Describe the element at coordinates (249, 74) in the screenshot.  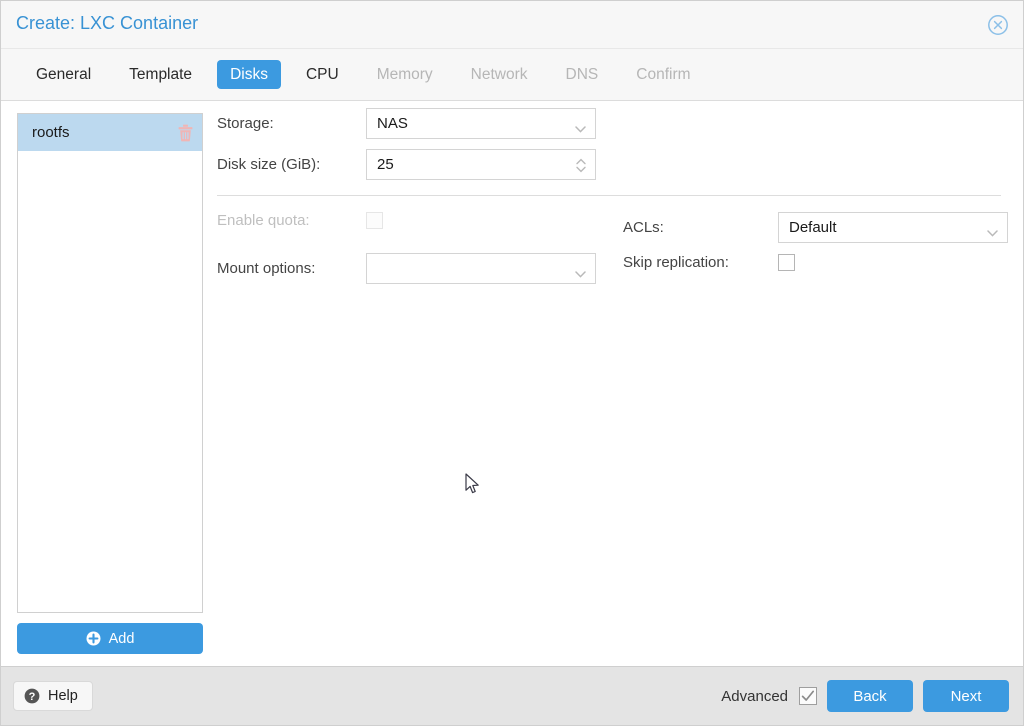
I see `tab-disks: Disks` at that location.